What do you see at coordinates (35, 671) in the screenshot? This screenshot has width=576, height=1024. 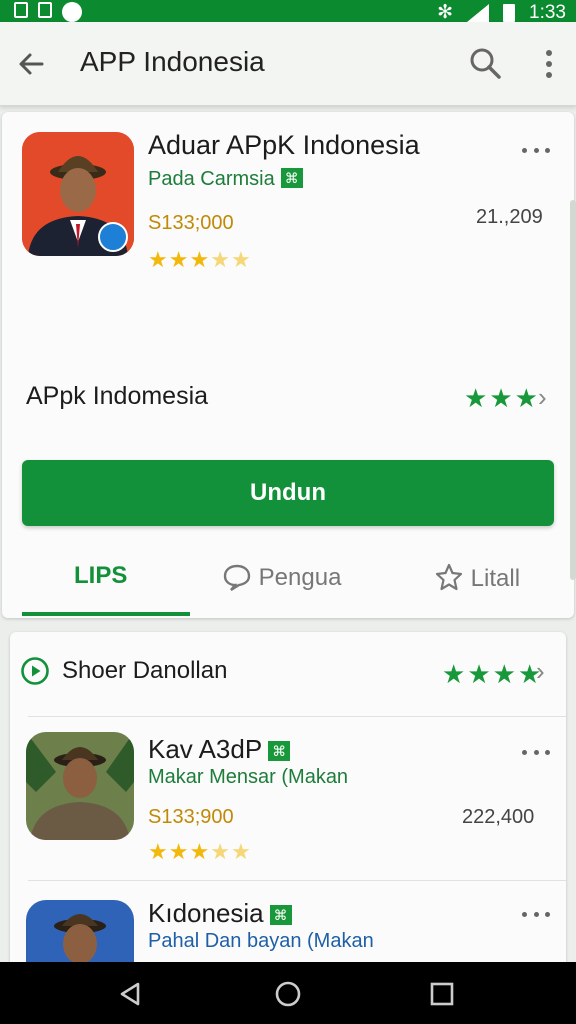 I see `play-circle-icon` at bounding box center [35, 671].